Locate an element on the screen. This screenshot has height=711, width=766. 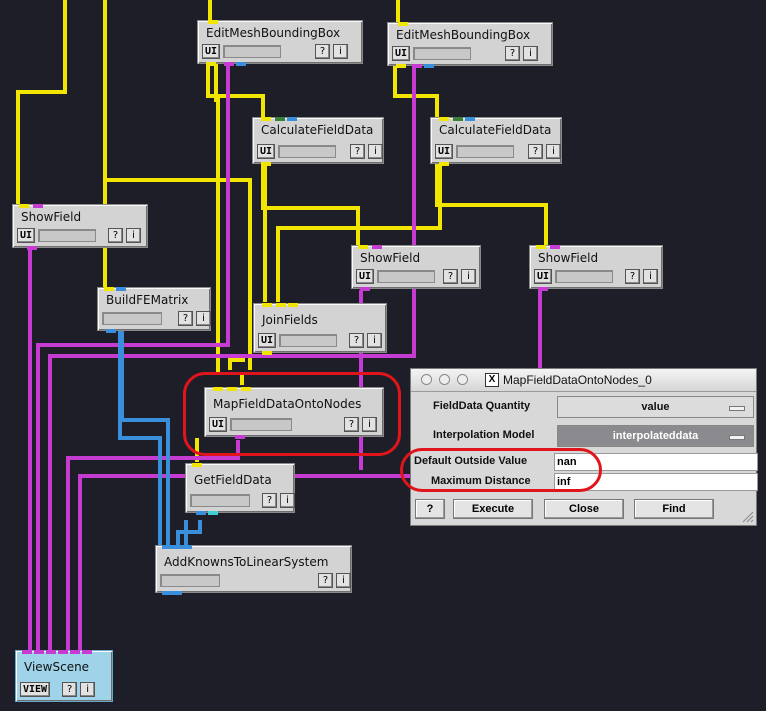
module-view-scene: ViewScene VIEW ? i is located at coordinates (64, 676).